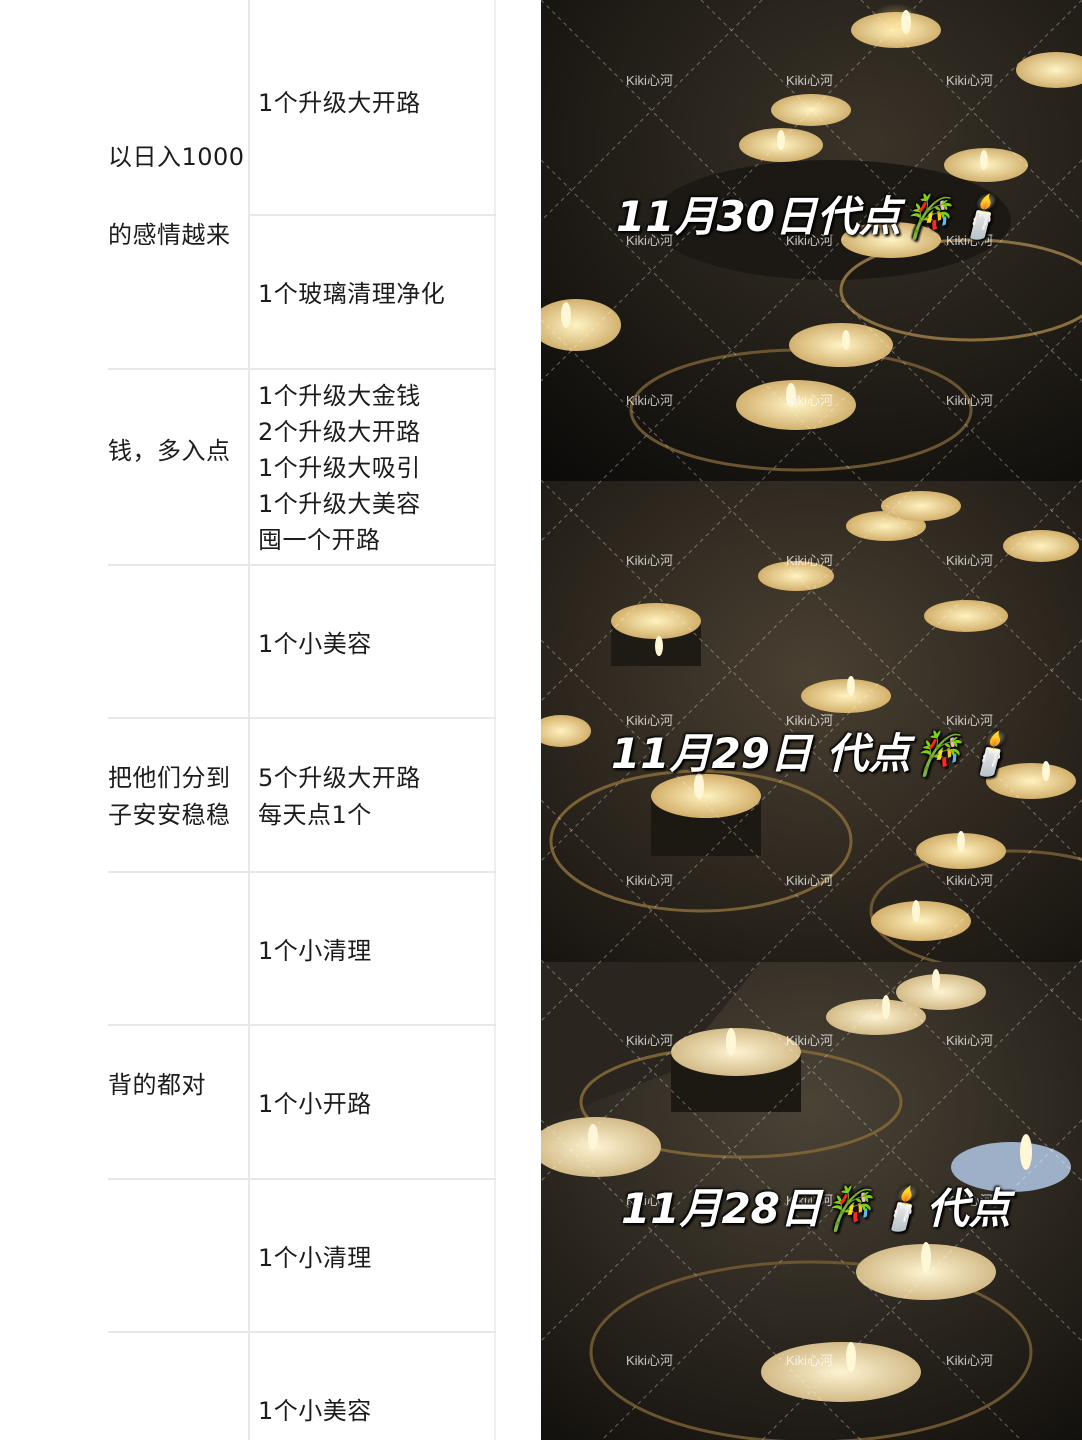  I want to click on table-cell-order: 每天点1个, so click(315, 815).